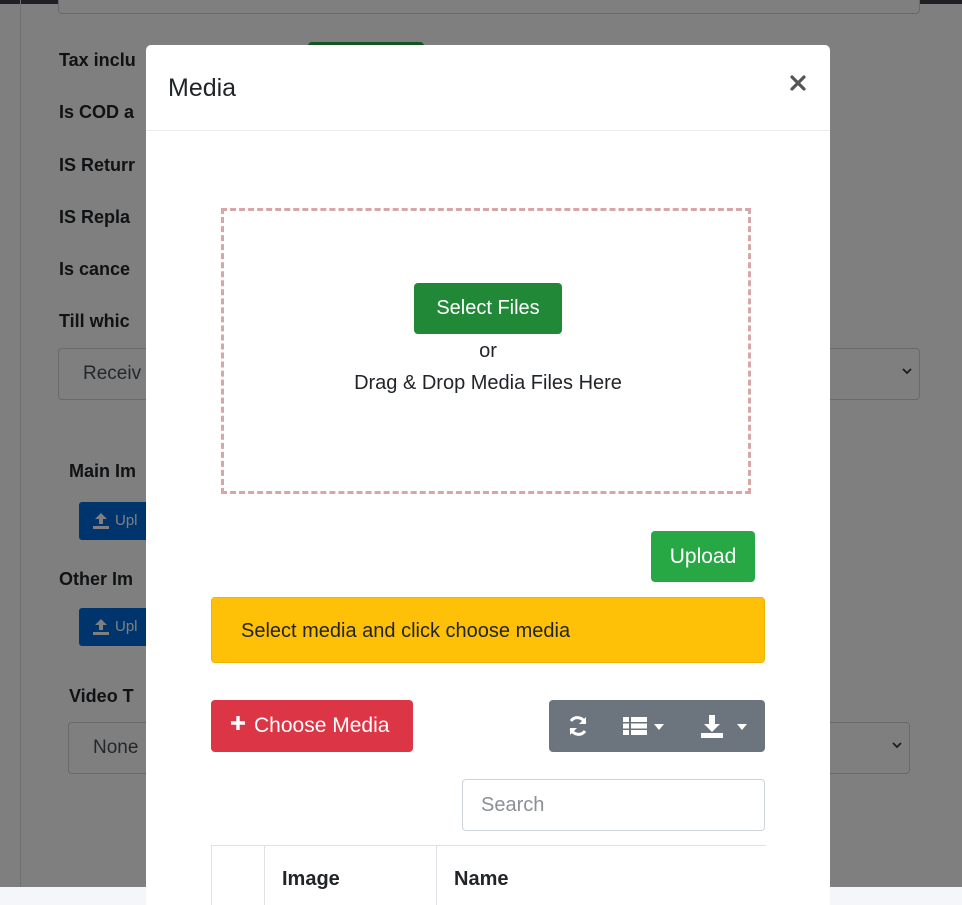 This screenshot has height=905, width=962. I want to click on columns-toggle-button, so click(642, 726).